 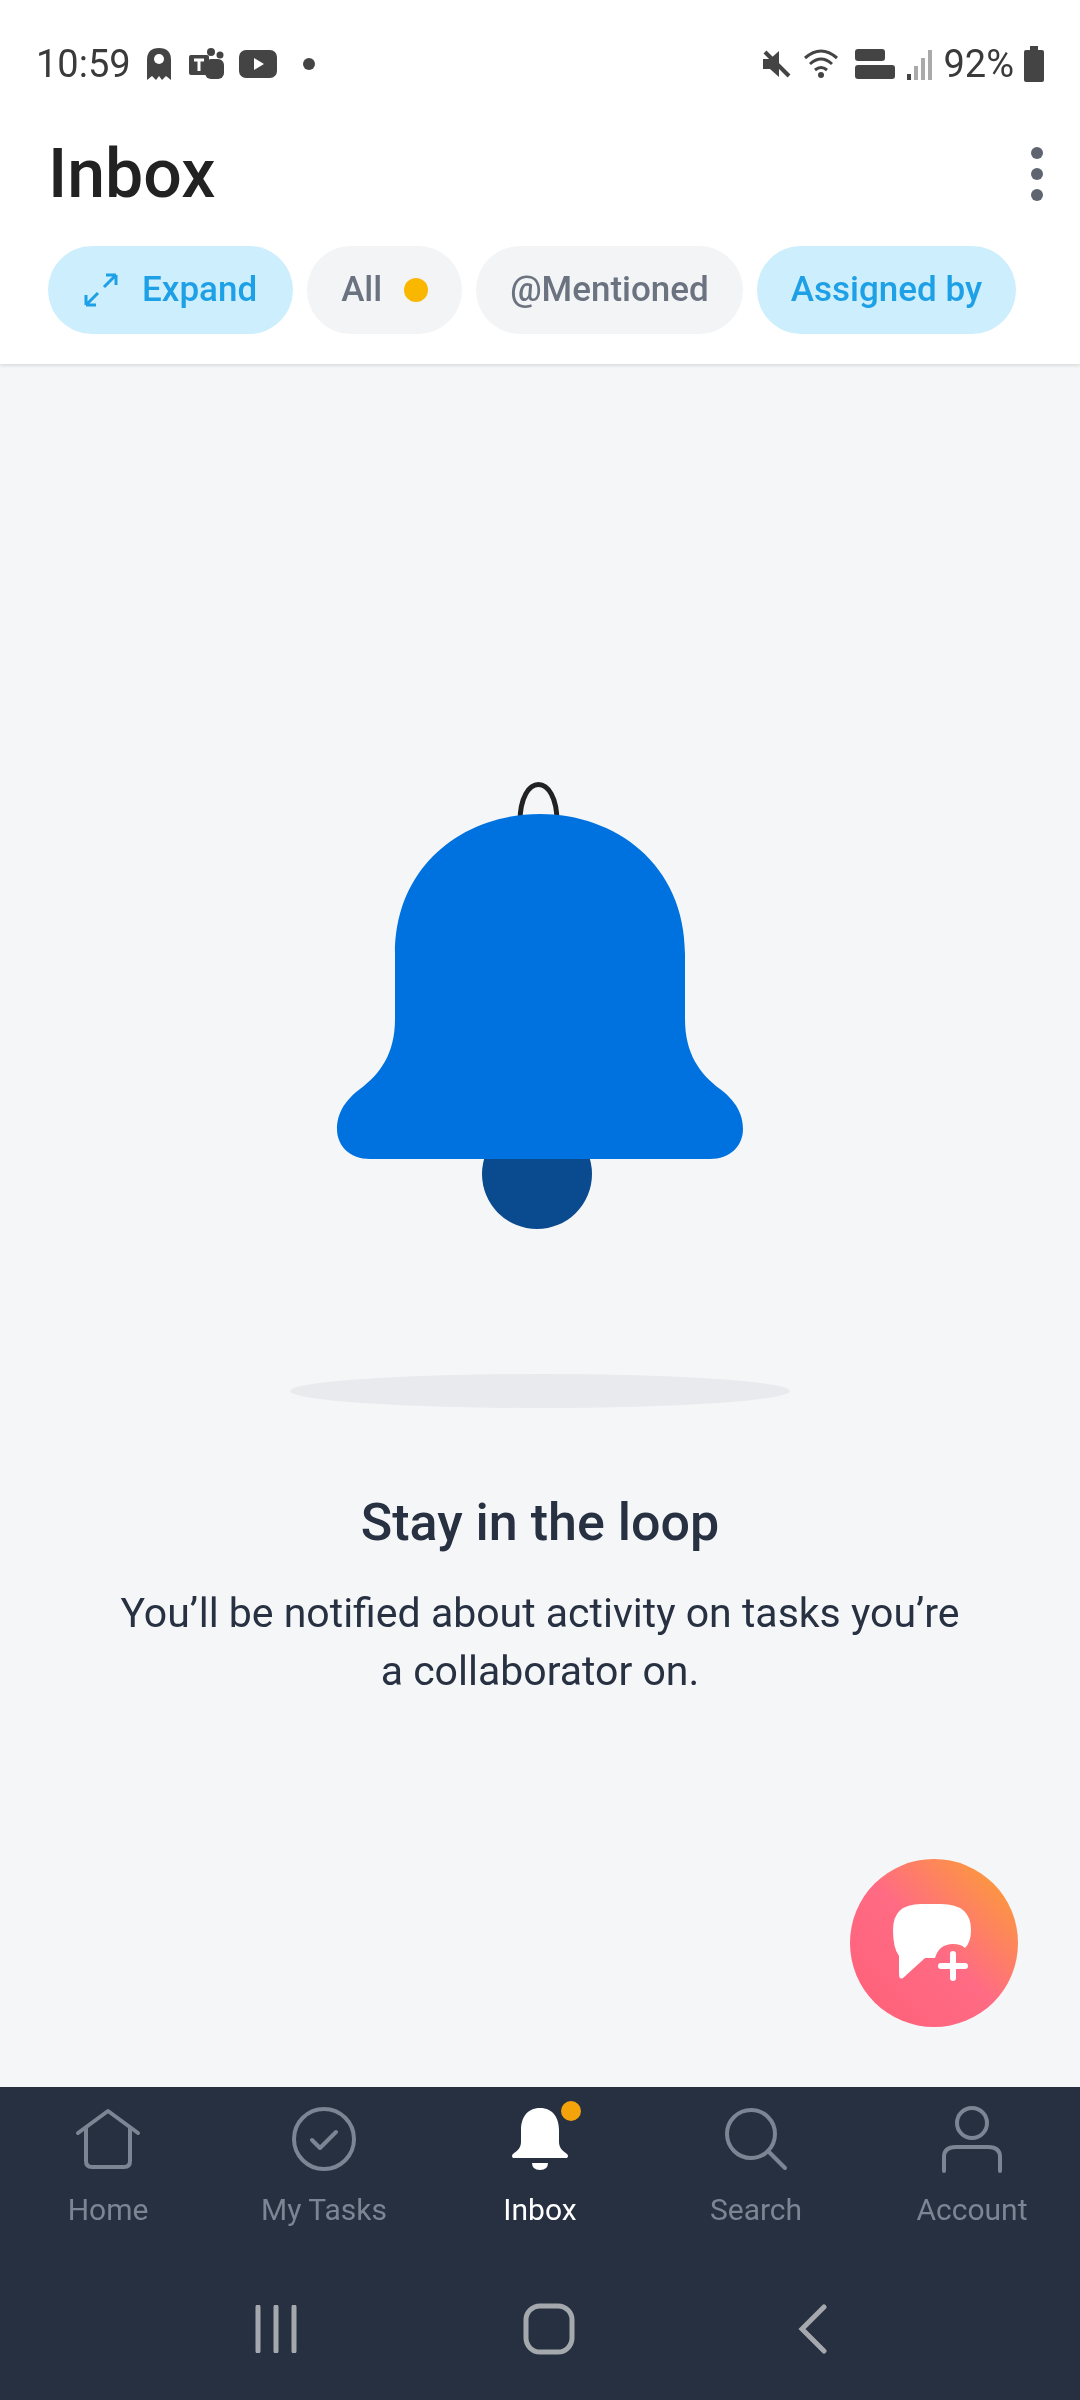 What do you see at coordinates (813, 2328) in the screenshot?
I see `back-icon` at bounding box center [813, 2328].